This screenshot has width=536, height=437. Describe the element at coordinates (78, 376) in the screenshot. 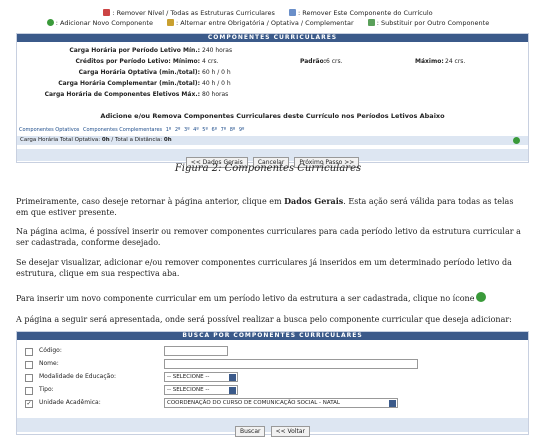

I see `modality-label: Modalidade de Educação:` at that location.